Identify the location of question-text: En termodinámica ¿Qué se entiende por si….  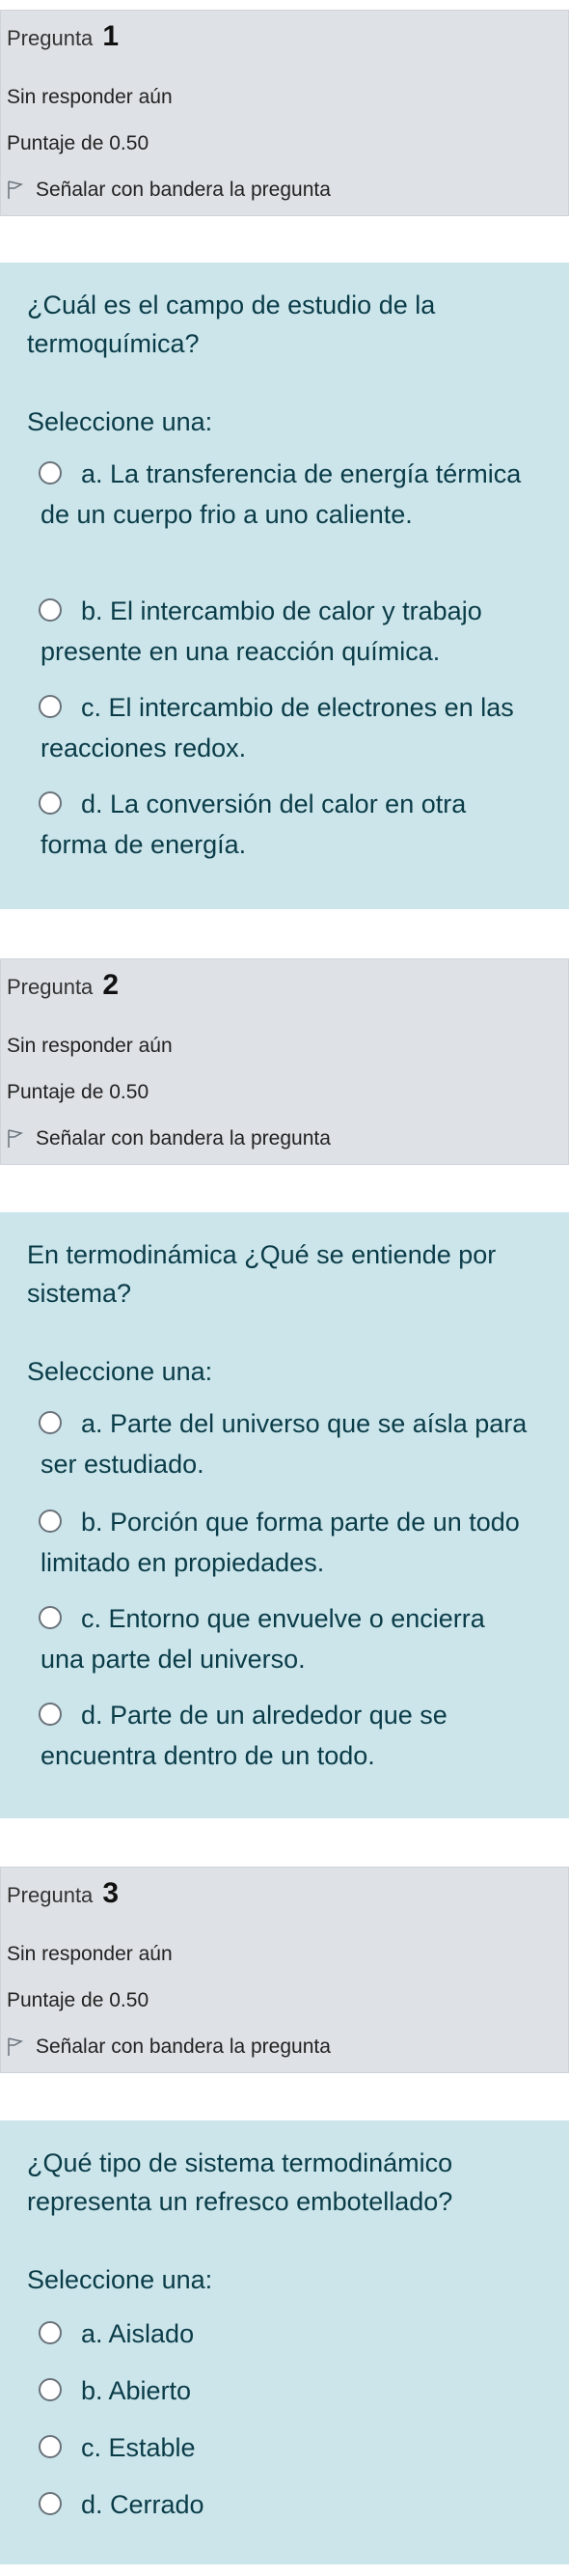
(262, 1274).